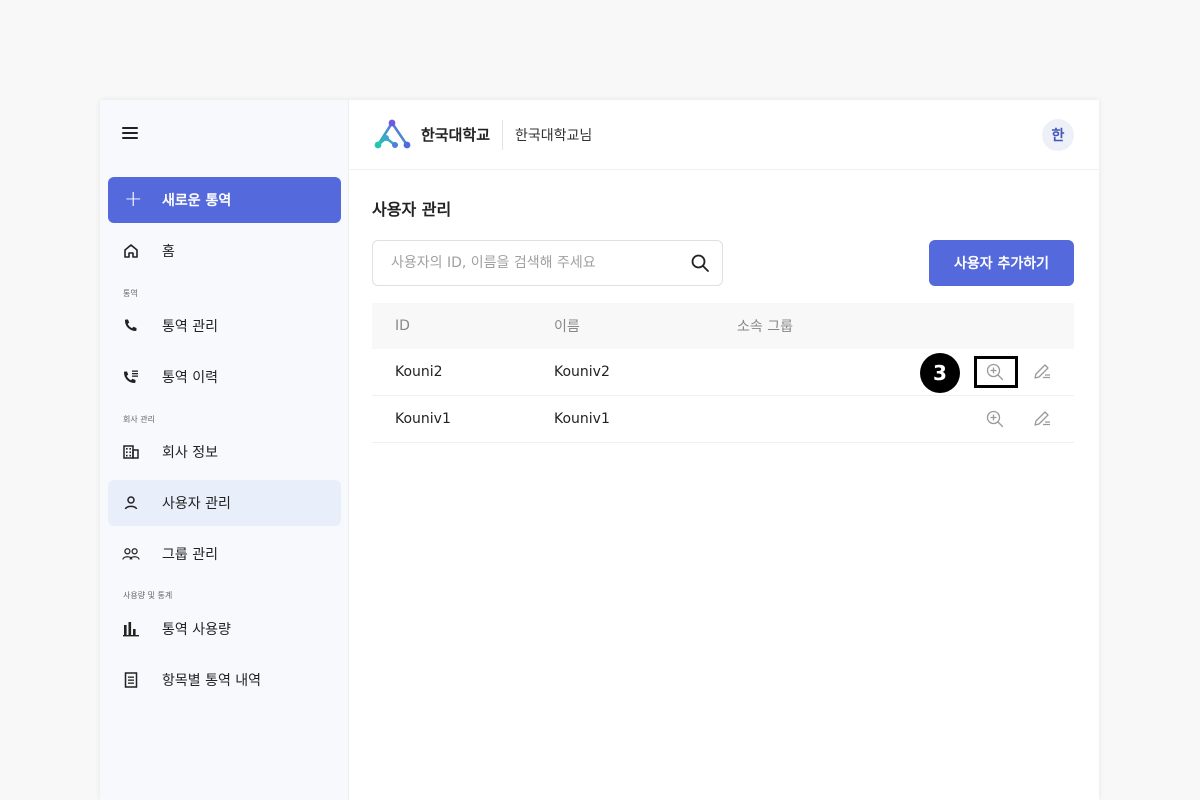 The image size is (1200, 800). Describe the element at coordinates (131, 377) in the screenshot. I see `phone-list-icon` at that location.